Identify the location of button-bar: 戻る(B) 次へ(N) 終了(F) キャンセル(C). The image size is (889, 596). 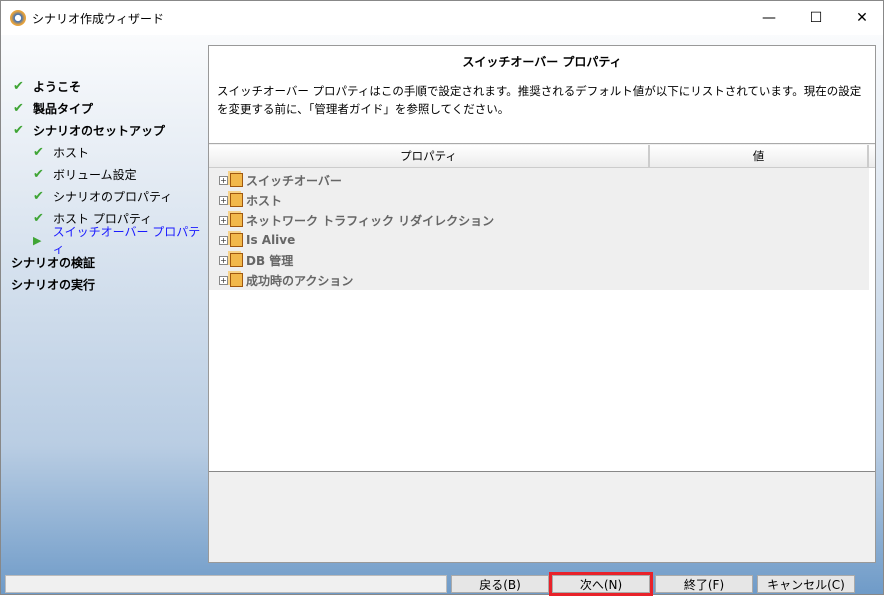
(443, 583).